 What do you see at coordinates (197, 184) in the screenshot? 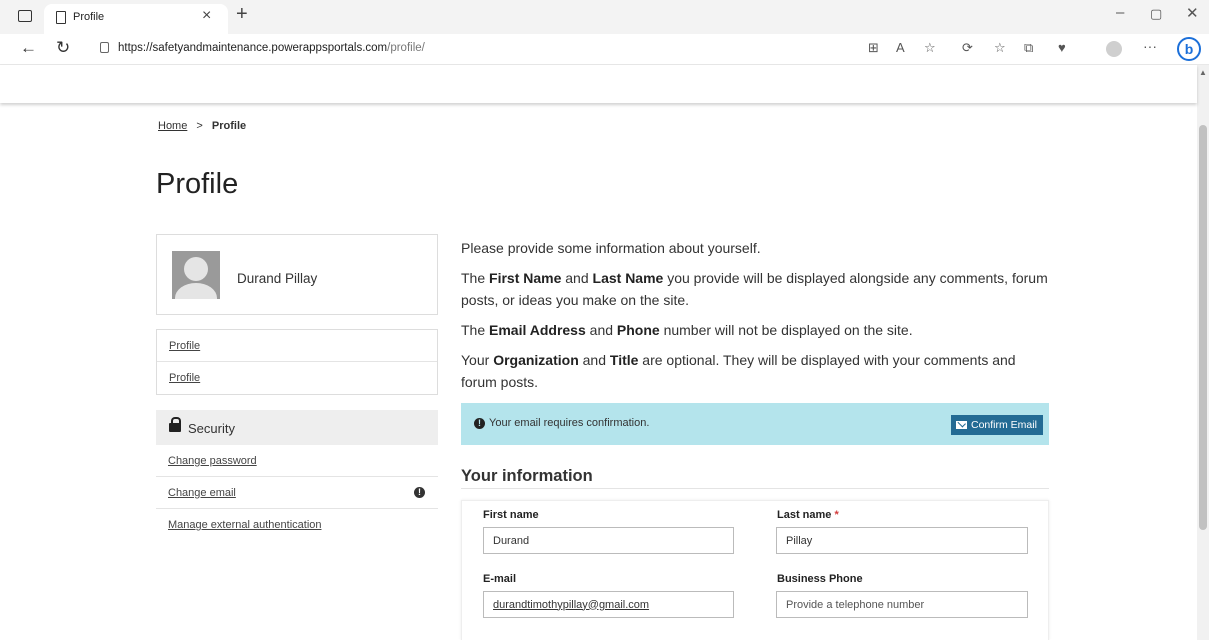
I see `page-title: Profile` at bounding box center [197, 184].